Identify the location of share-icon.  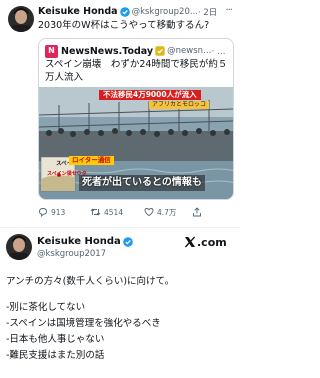
(197, 212).